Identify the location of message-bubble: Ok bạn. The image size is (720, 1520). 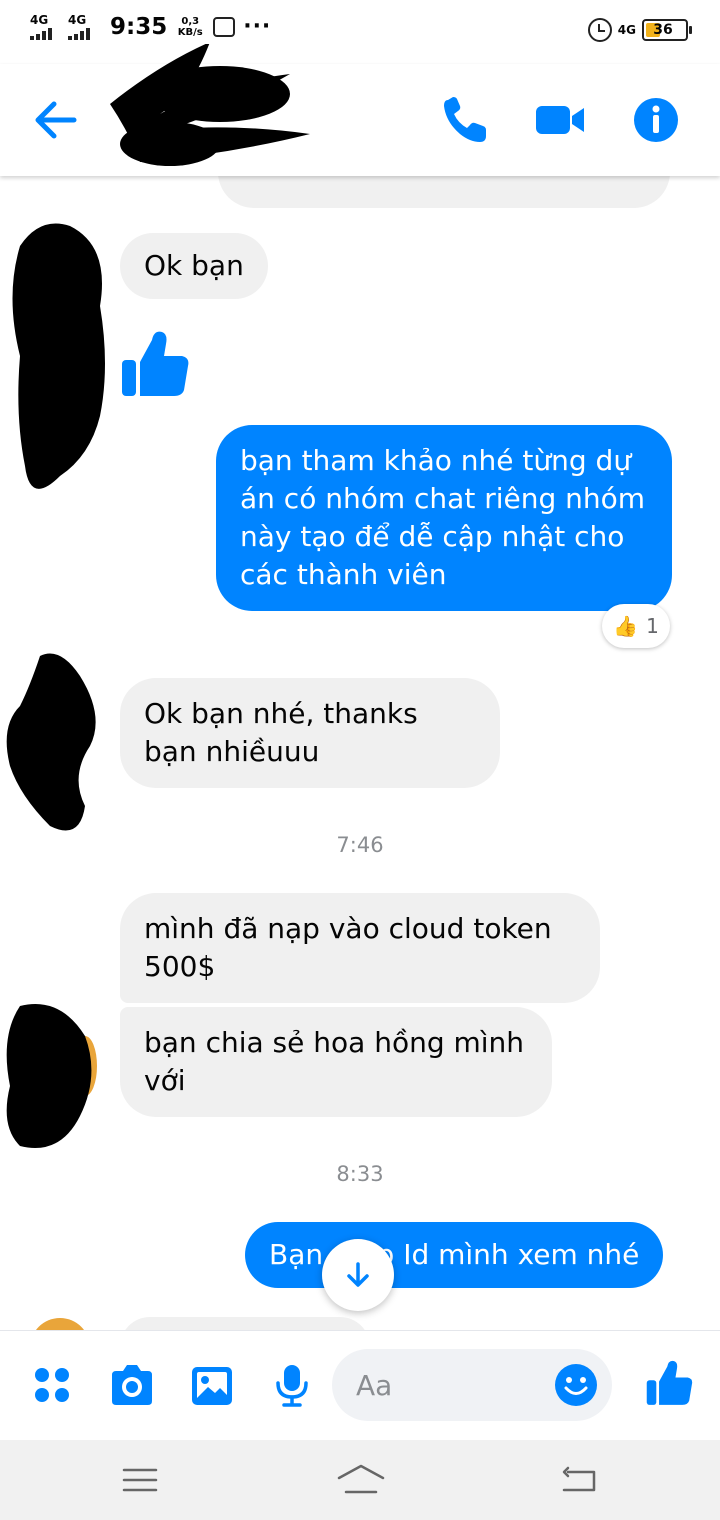
(194, 266).